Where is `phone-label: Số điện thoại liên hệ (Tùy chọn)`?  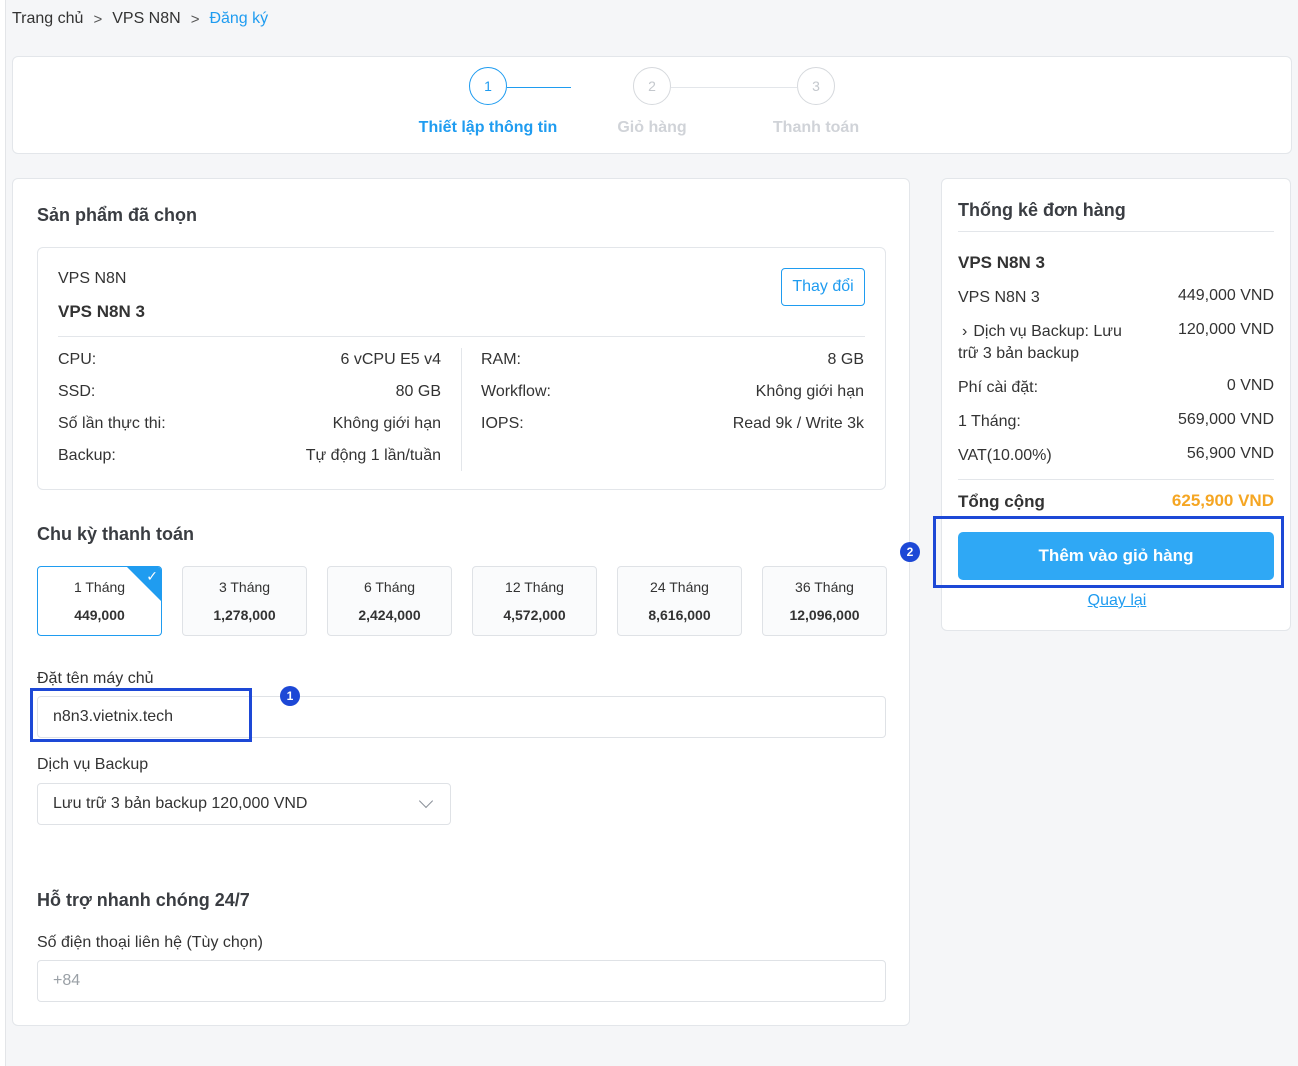
phone-label: Số điện thoại liên hệ (Tùy chọn) is located at coordinates (150, 942).